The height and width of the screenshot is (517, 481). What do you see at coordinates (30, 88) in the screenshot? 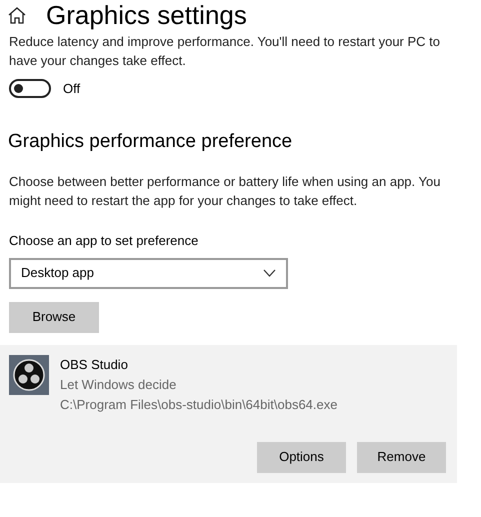
I see `toggle-switch` at bounding box center [30, 88].